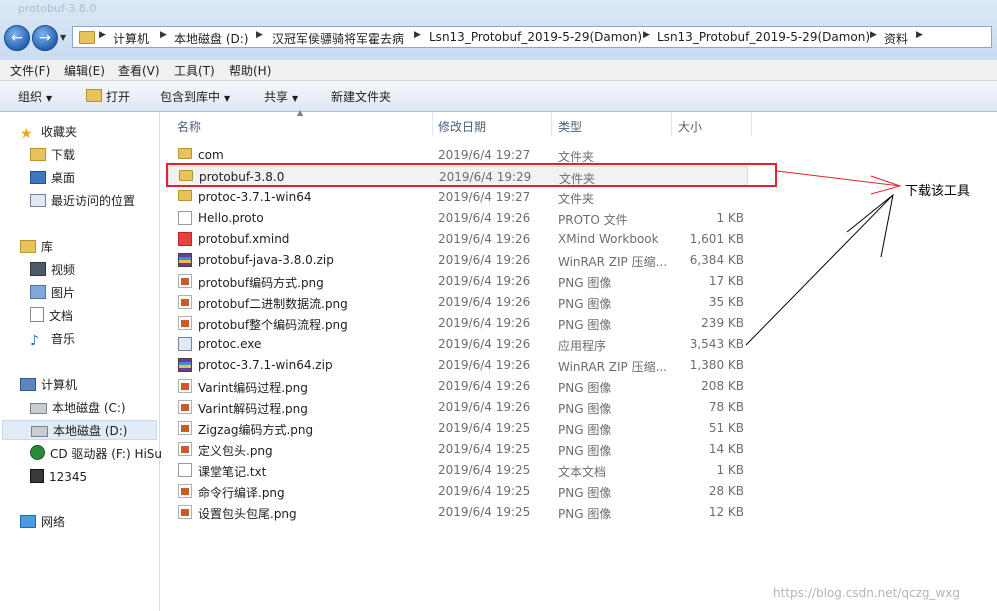 This screenshot has height=611, width=997. What do you see at coordinates (886, 185) in the screenshot?
I see `red-arrow-head` at bounding box center [886, 185].